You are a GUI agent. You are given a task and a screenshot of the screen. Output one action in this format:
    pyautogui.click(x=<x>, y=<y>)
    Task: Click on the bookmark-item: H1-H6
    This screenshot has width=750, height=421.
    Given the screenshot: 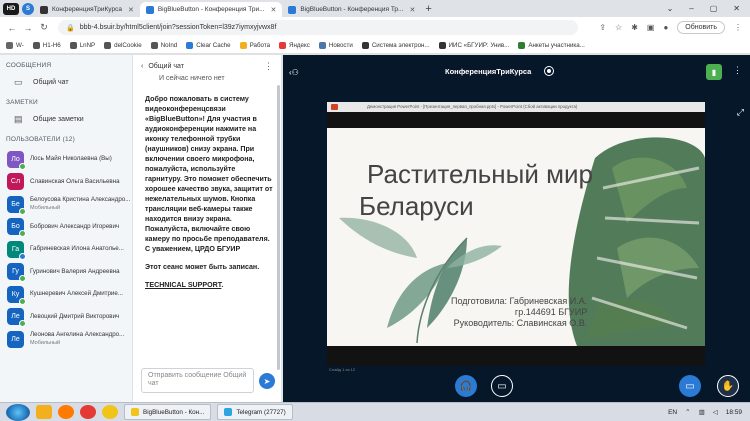 What is the action you would take?
    pyautogui.click(x=46, y=45)
    